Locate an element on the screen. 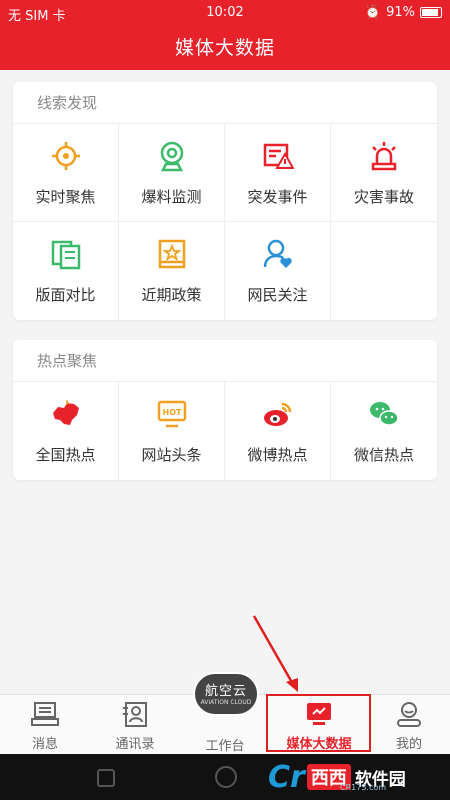  badge-title: 航空云 is located at coordinates (225, 691).